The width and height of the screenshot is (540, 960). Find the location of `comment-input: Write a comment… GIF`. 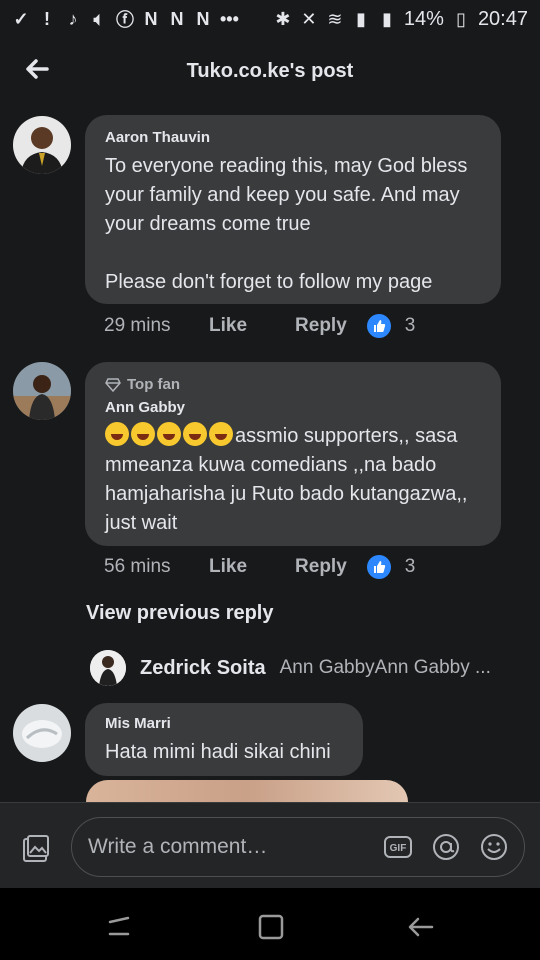

comment-input: Write a comment… GIF is located at coordinates (298, 847).